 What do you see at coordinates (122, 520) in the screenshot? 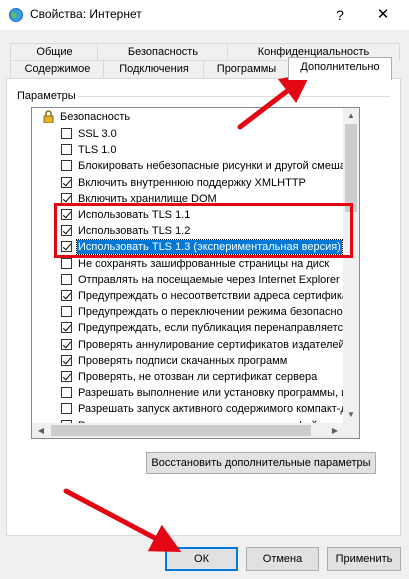
I see `arrow-to-ok-button` at bounding box center [122, 520].